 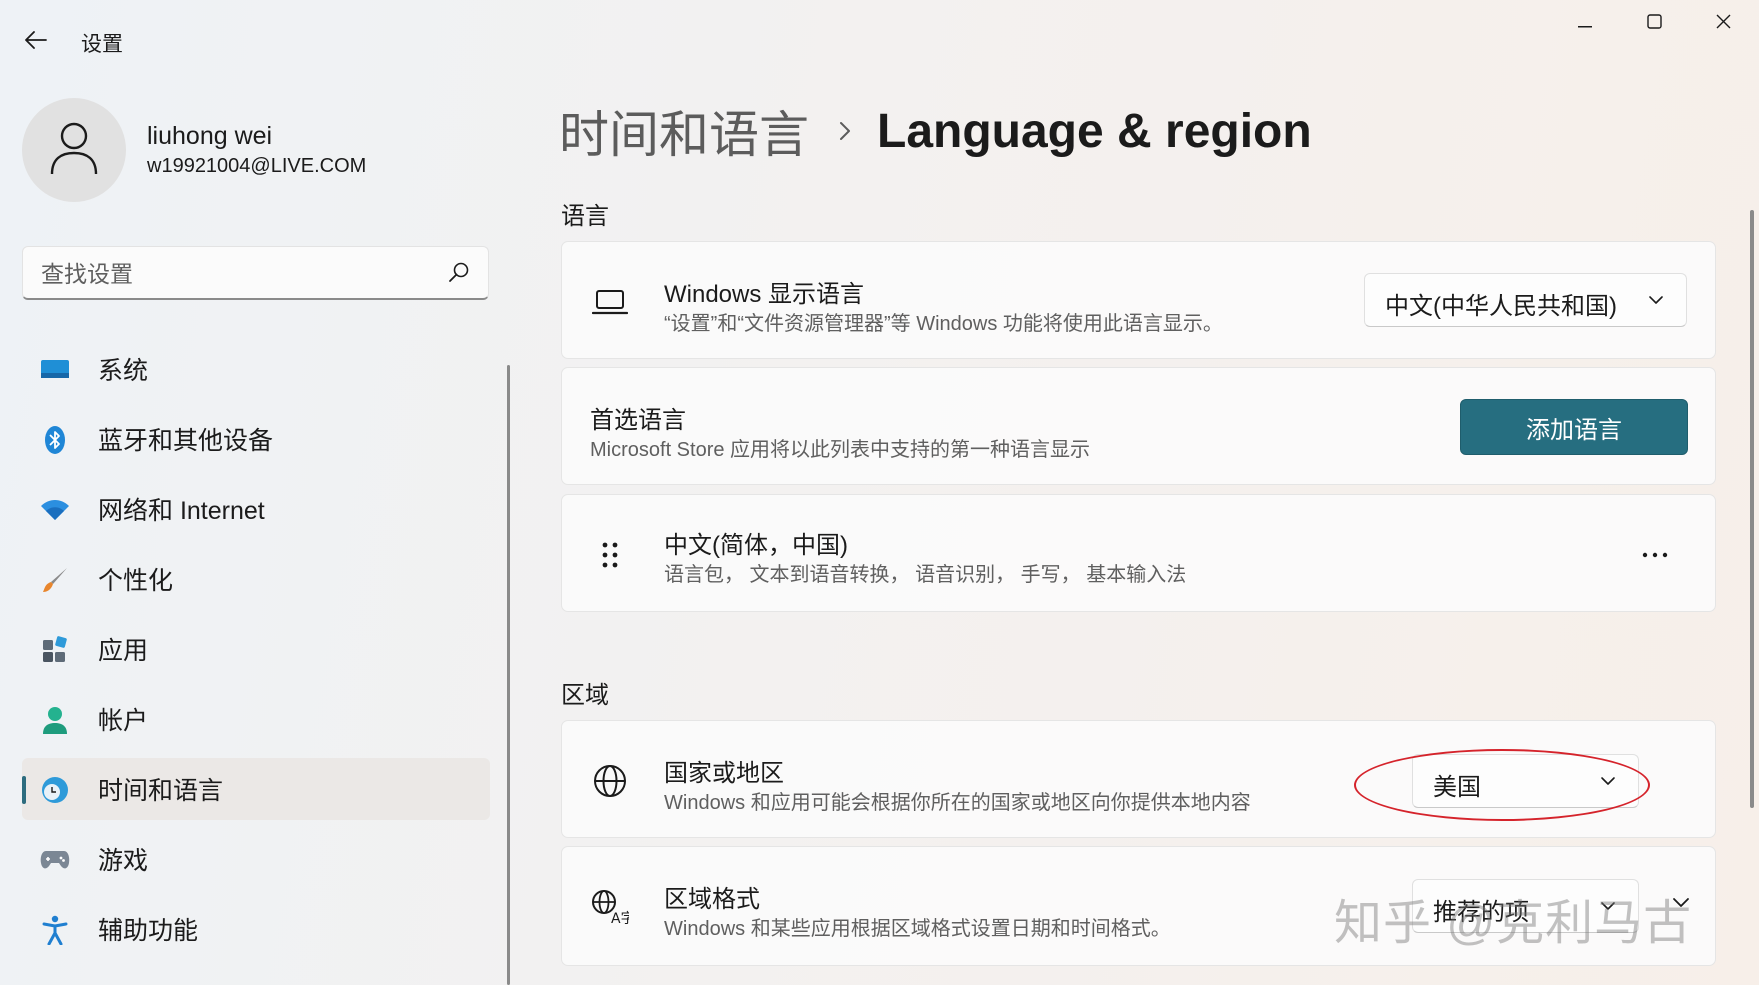 I want to click on regional-format-title: 区域格式, so click(x=712, y=899).